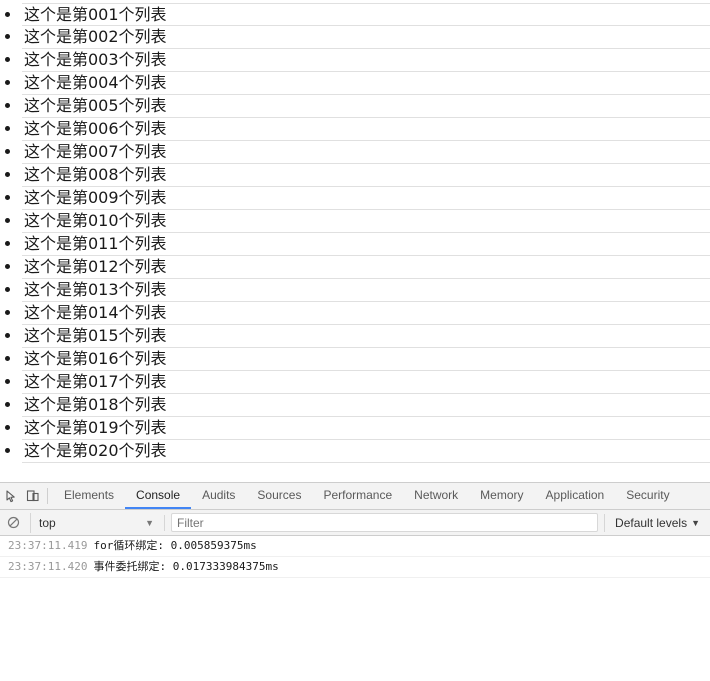  What do you see at coordinates (95, 197) in the screenshot?
I see `list-item-label: 这个是第009个列表` at bounding box center [95, 197].